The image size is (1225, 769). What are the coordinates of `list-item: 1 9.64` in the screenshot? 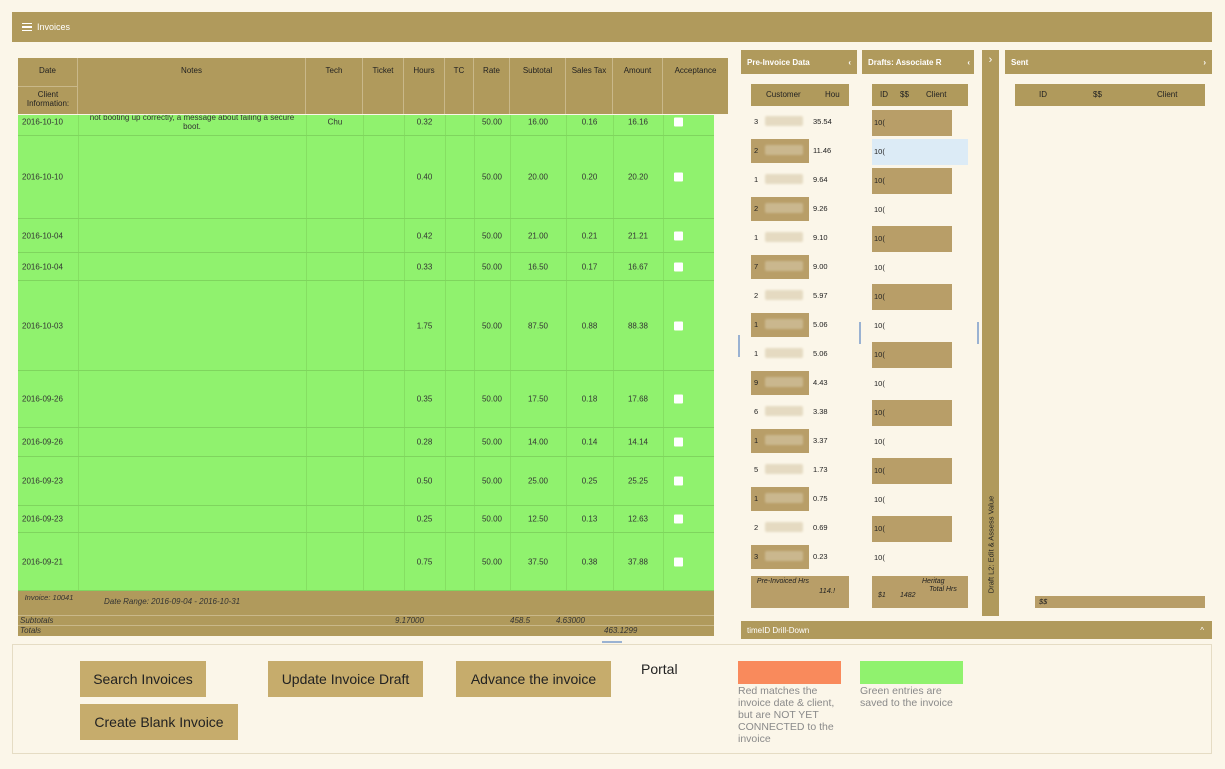 It's located at (800, 179).